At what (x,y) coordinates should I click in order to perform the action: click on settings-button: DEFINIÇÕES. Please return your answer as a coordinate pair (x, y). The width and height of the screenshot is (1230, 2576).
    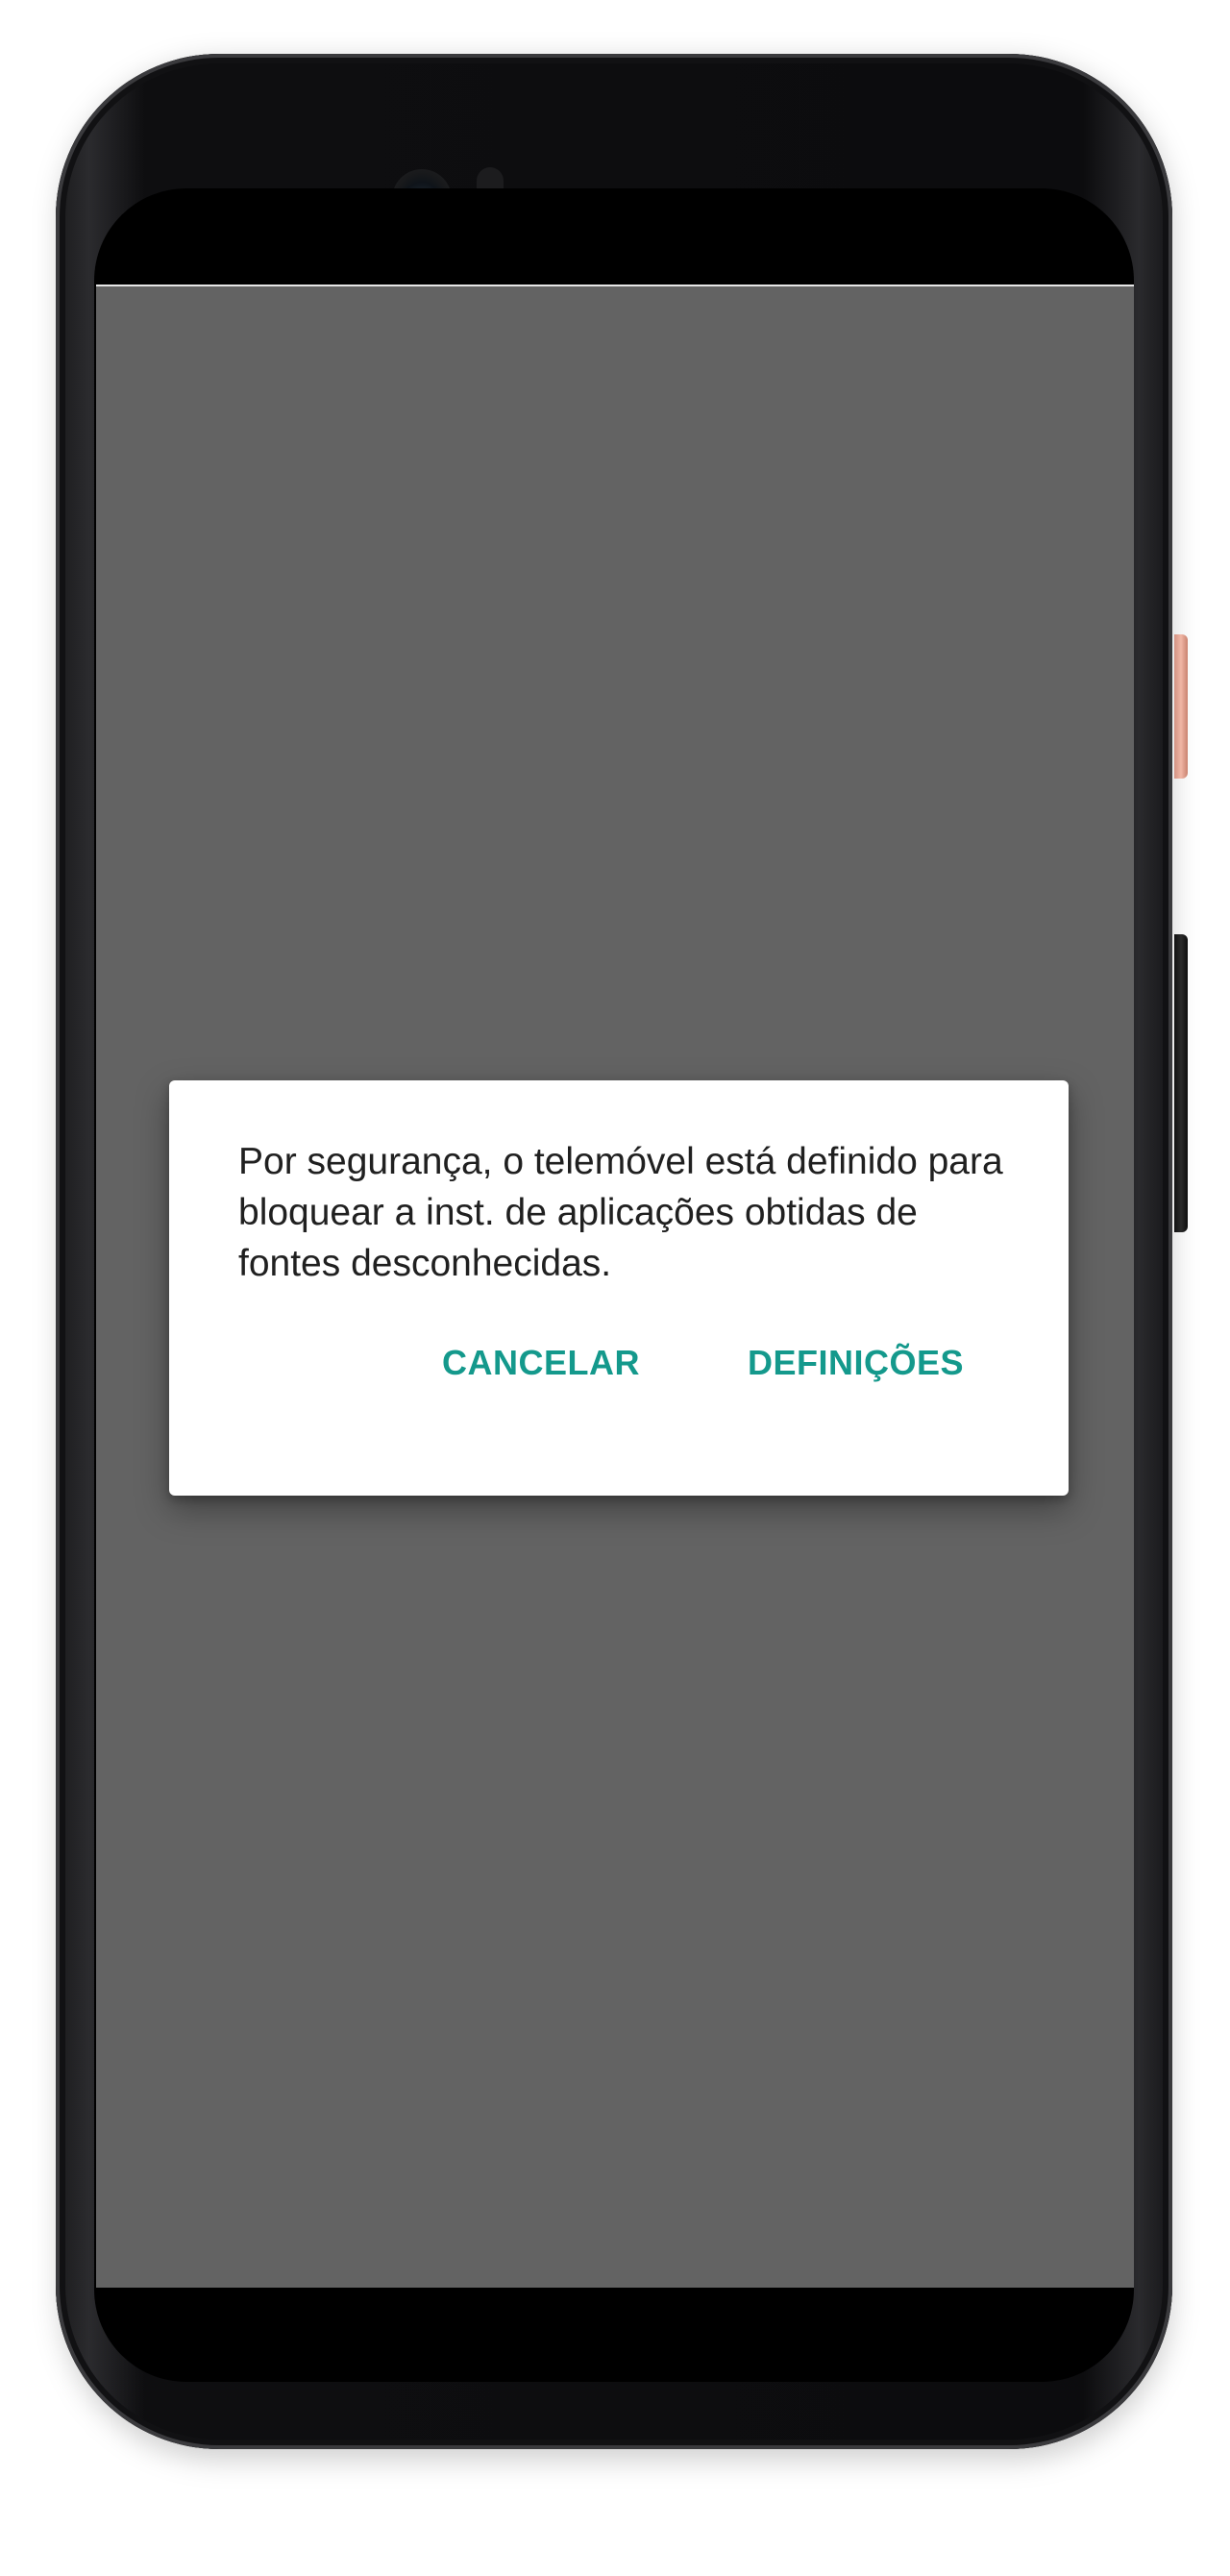
    Looking at the image, I should click on (856, 1363).